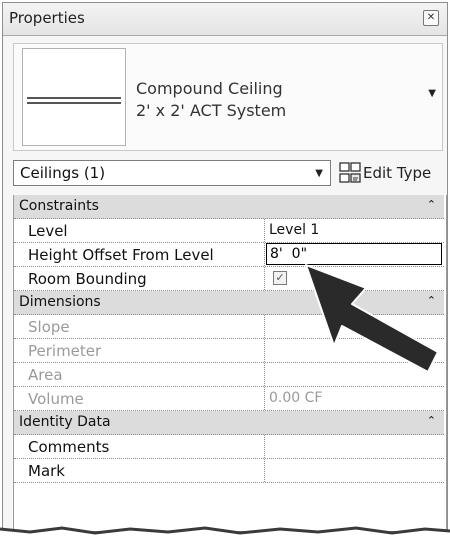 The width and height of the screenshot is (450, 545). I want to click on param-row-level: Level Level 1, so click(229, 231).